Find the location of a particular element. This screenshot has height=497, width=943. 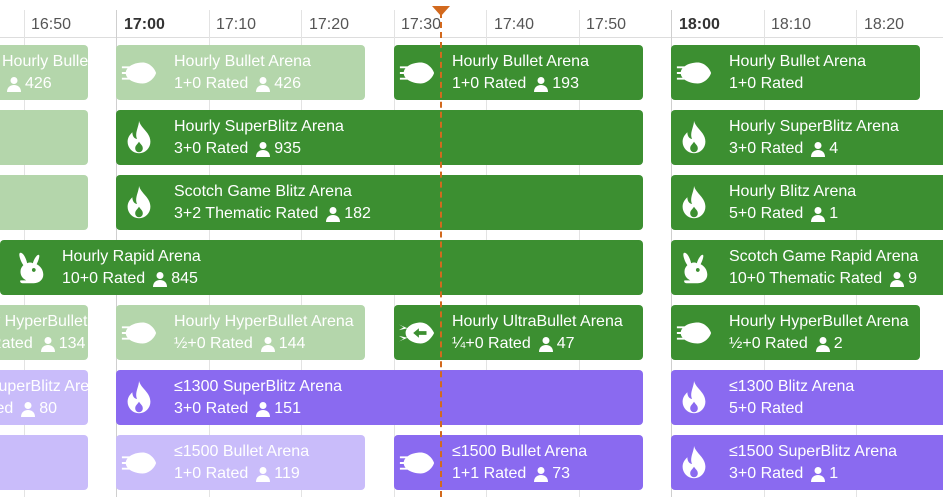

tournament-name: Hourly Rapid Arena is located at coordinates (131, 256).